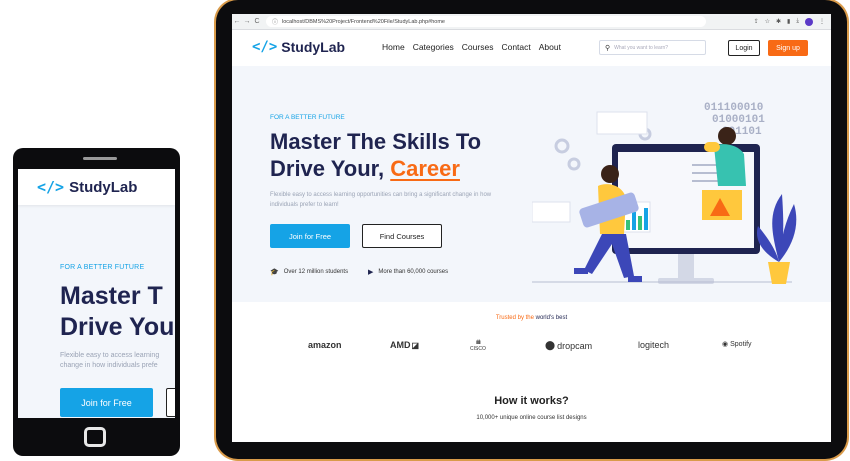  What do you see at coordinates (433, 47) in the screenshot?
I see `menu-categories: Categories` at bounding box center [433, 47].